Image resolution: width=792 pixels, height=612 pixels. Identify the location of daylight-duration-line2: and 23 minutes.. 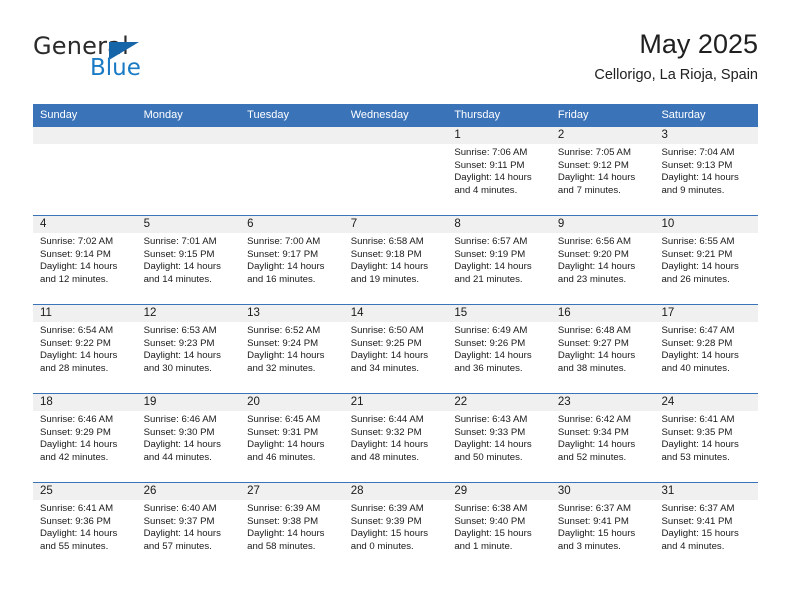
(592, 279).